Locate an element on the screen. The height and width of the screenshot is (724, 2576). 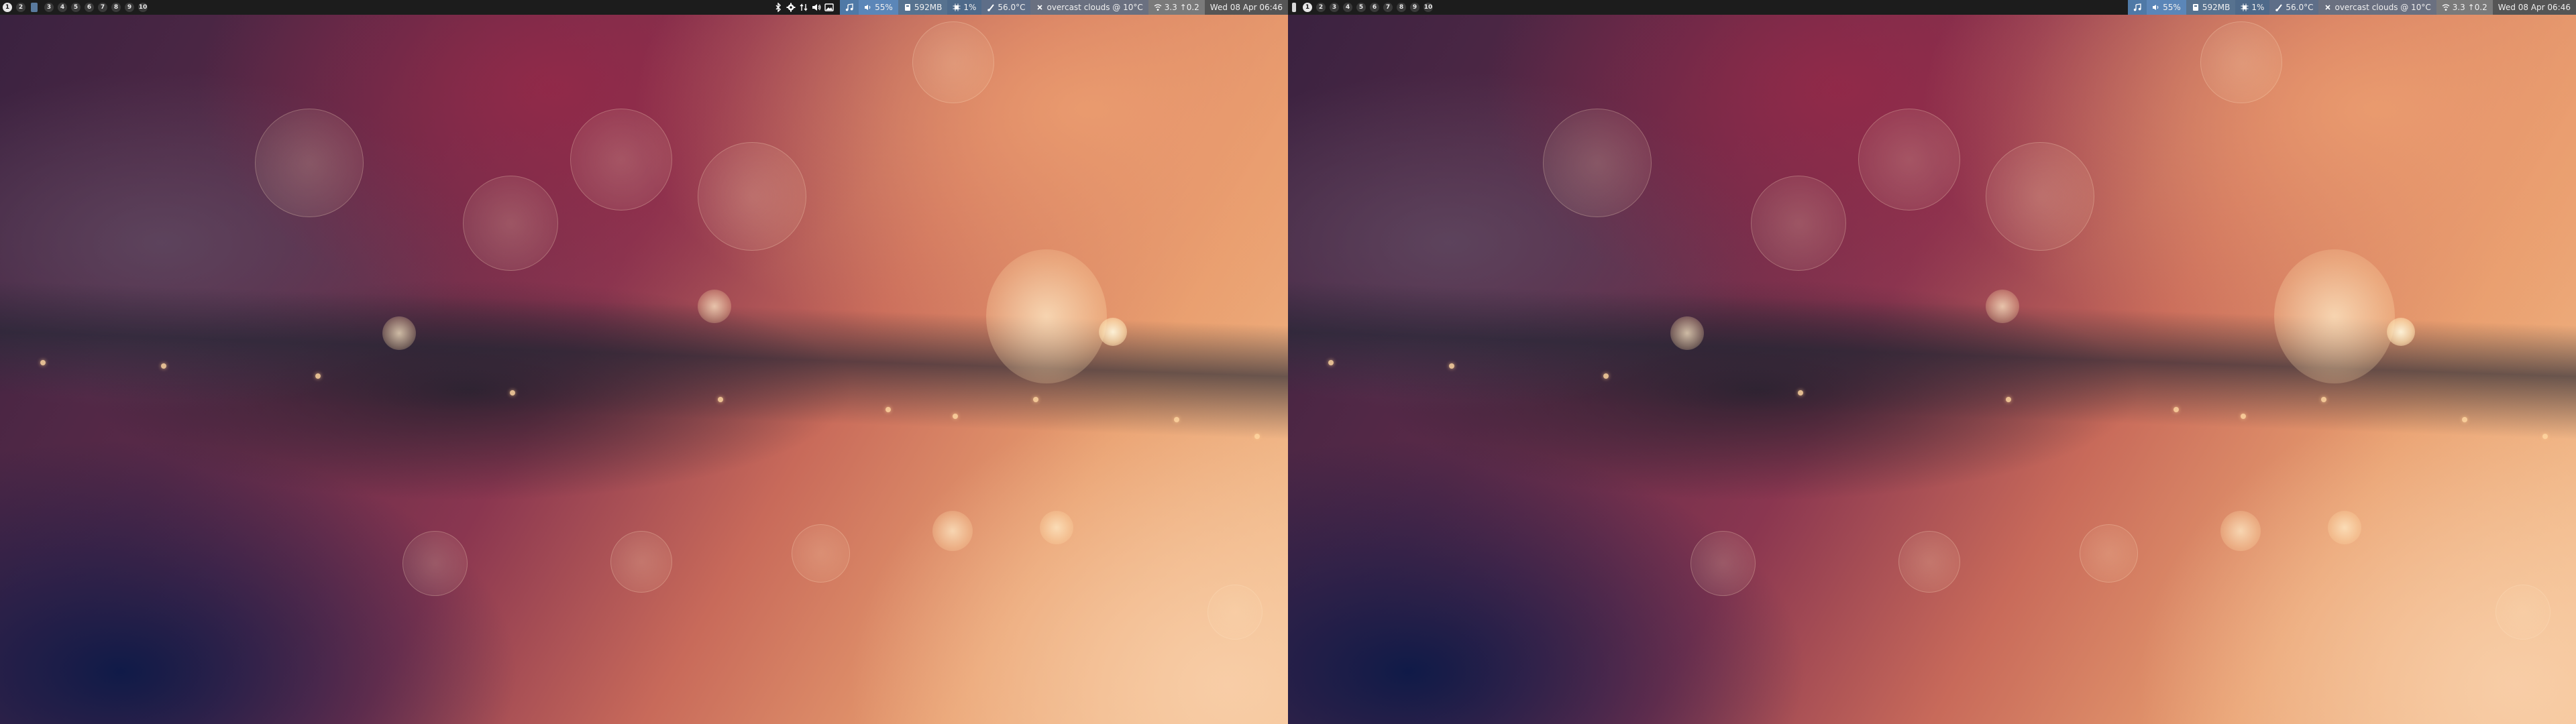
system-tray is located at coordinates (806, 7).